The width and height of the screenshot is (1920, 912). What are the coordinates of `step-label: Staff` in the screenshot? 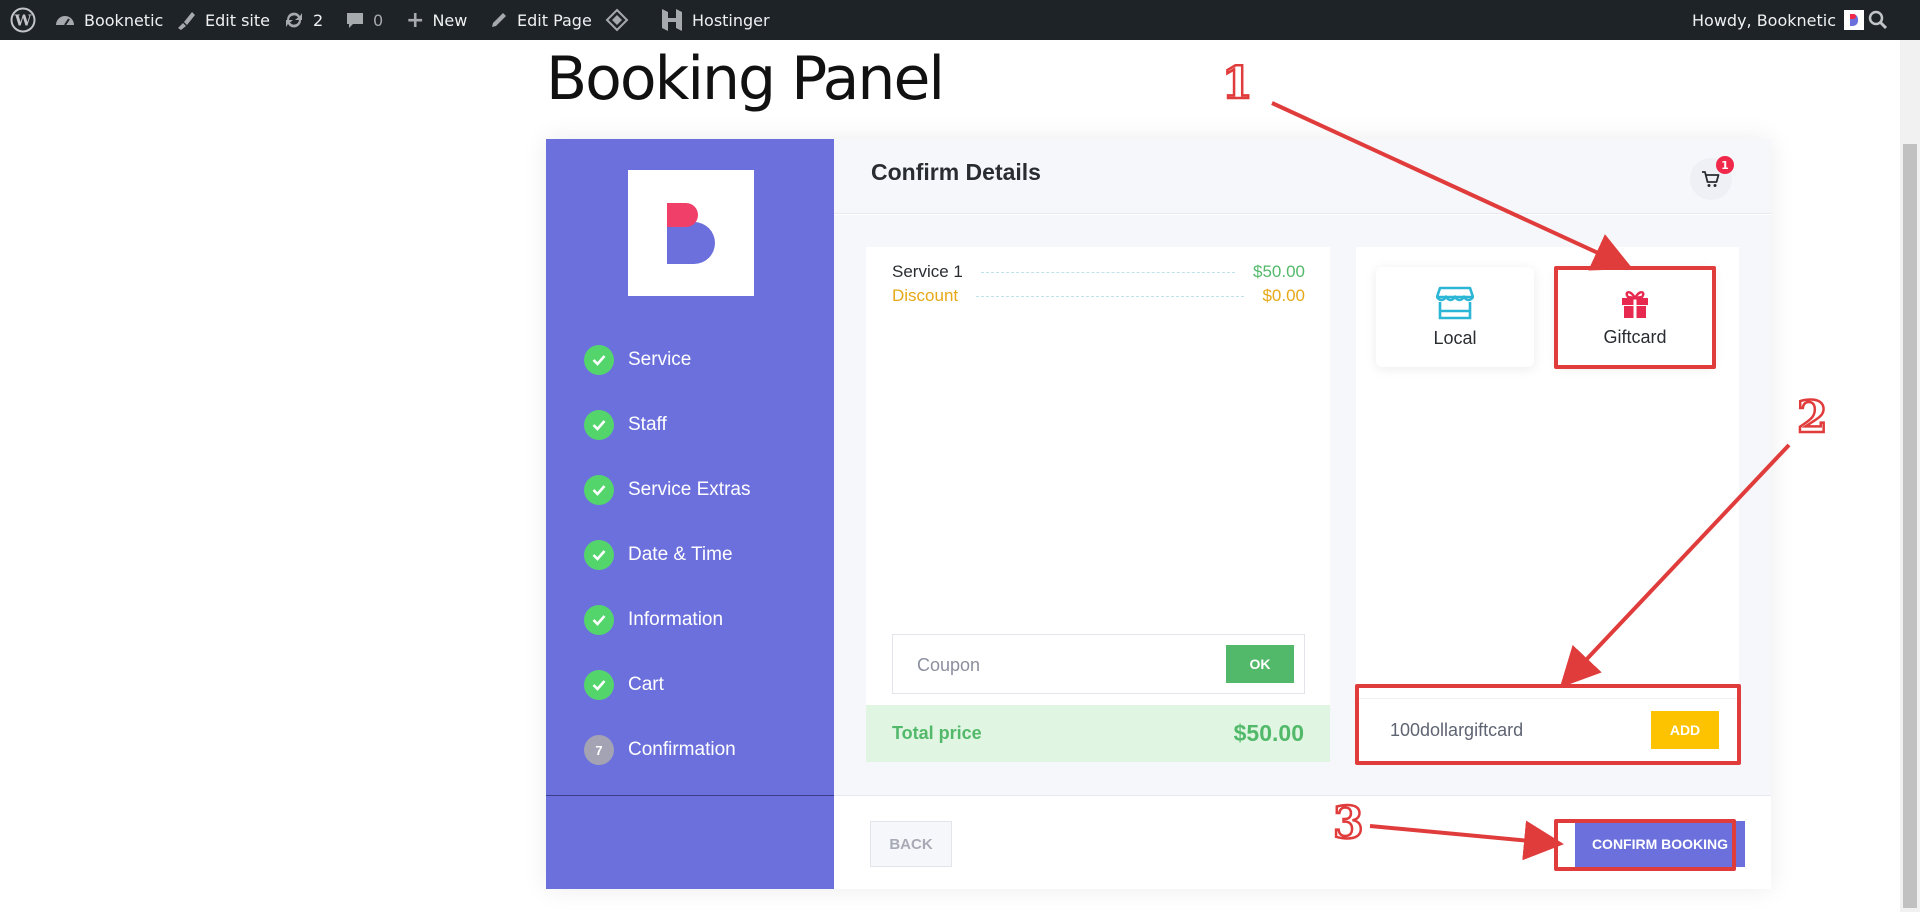 It's located at (647, 424).